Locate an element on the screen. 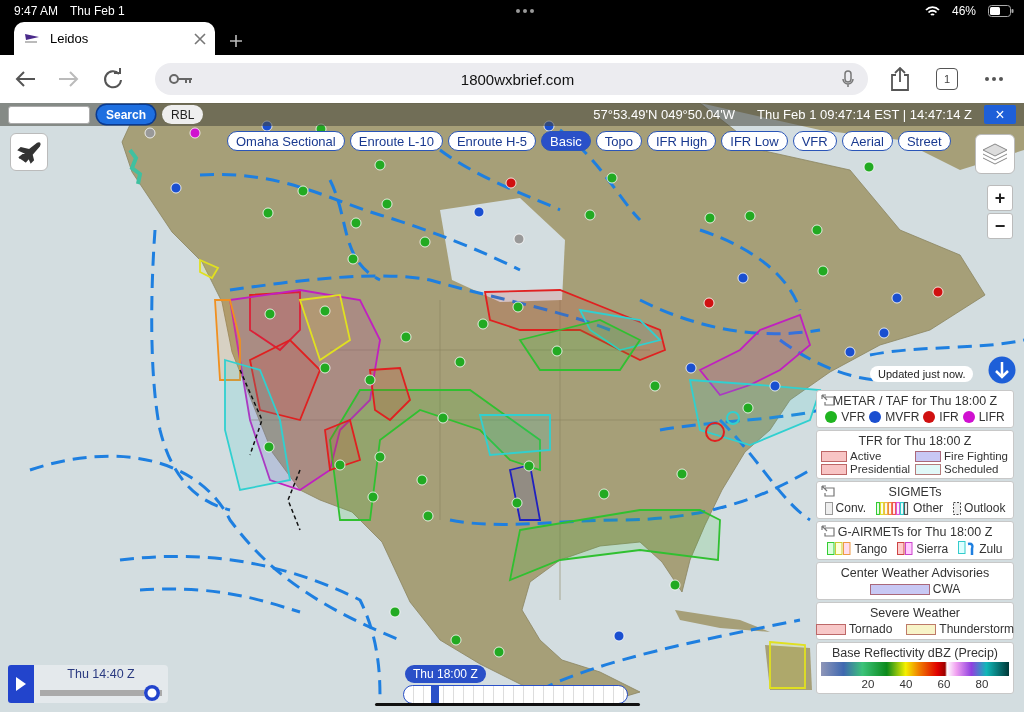  layer-tab: Street is located at coordinates (924, 141).